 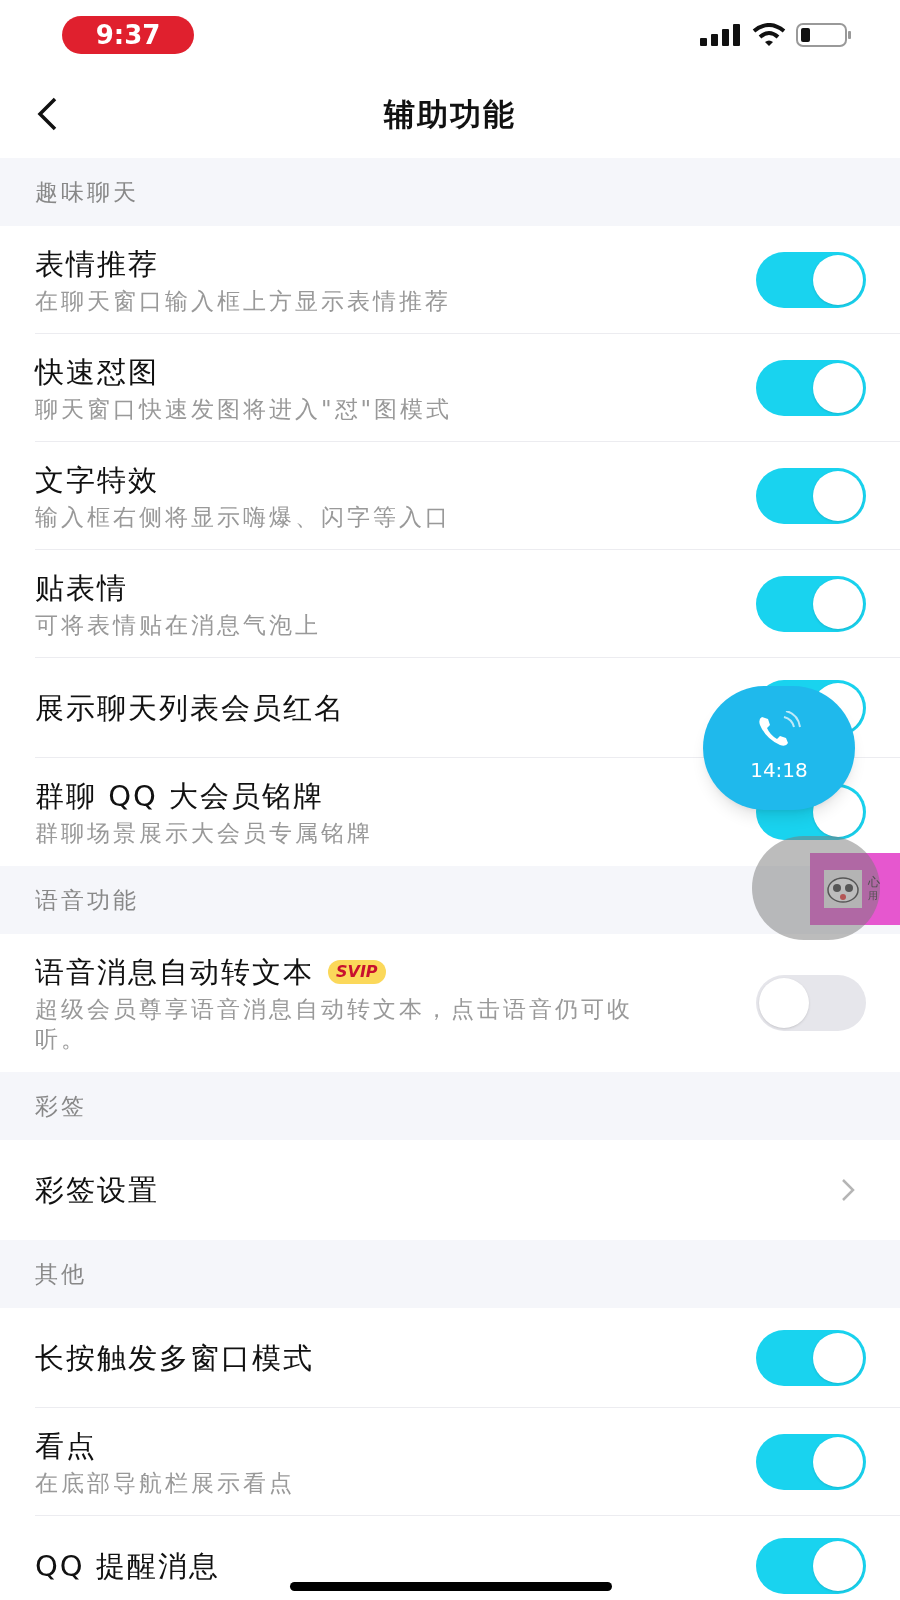 I want to click on section-header: 其他, so click(x=61, y=1274).